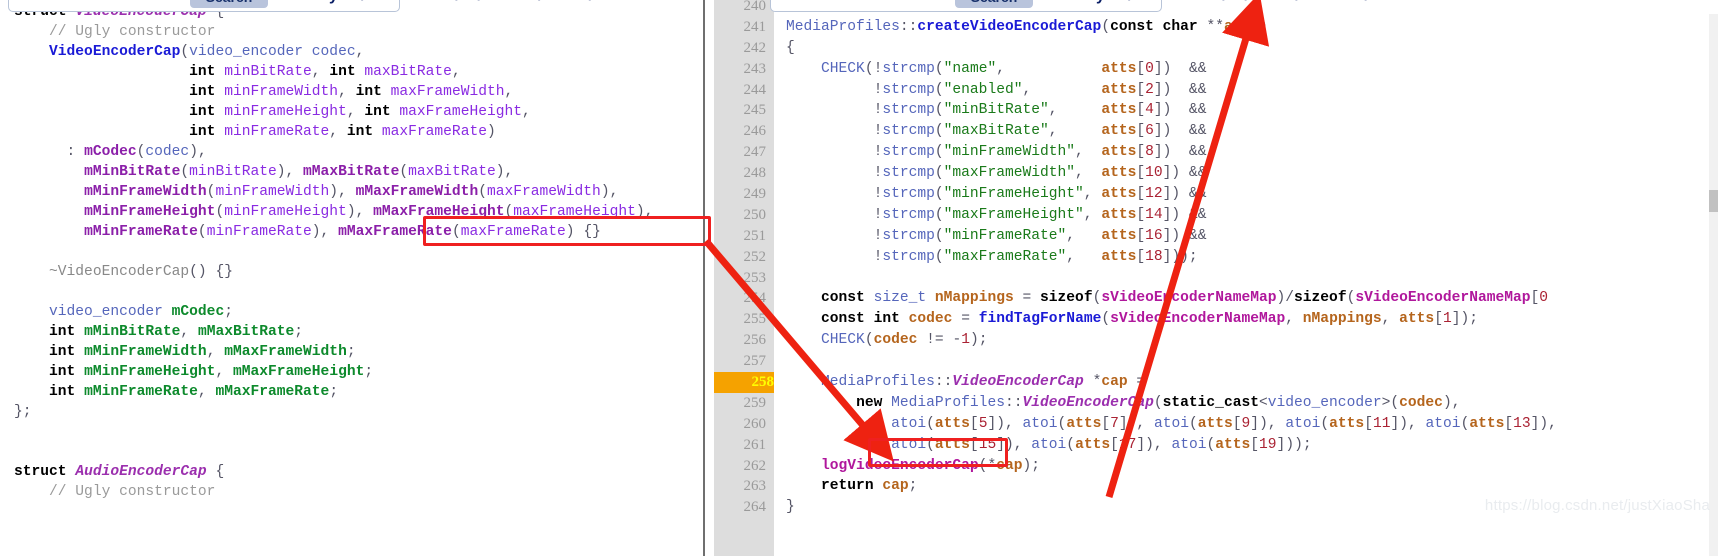 Image resolution: width=1718 pixels, height=556 pixels. I want to click on code-line: !strcmp("enabled", atts[2]) &&, so click(1040, 89).